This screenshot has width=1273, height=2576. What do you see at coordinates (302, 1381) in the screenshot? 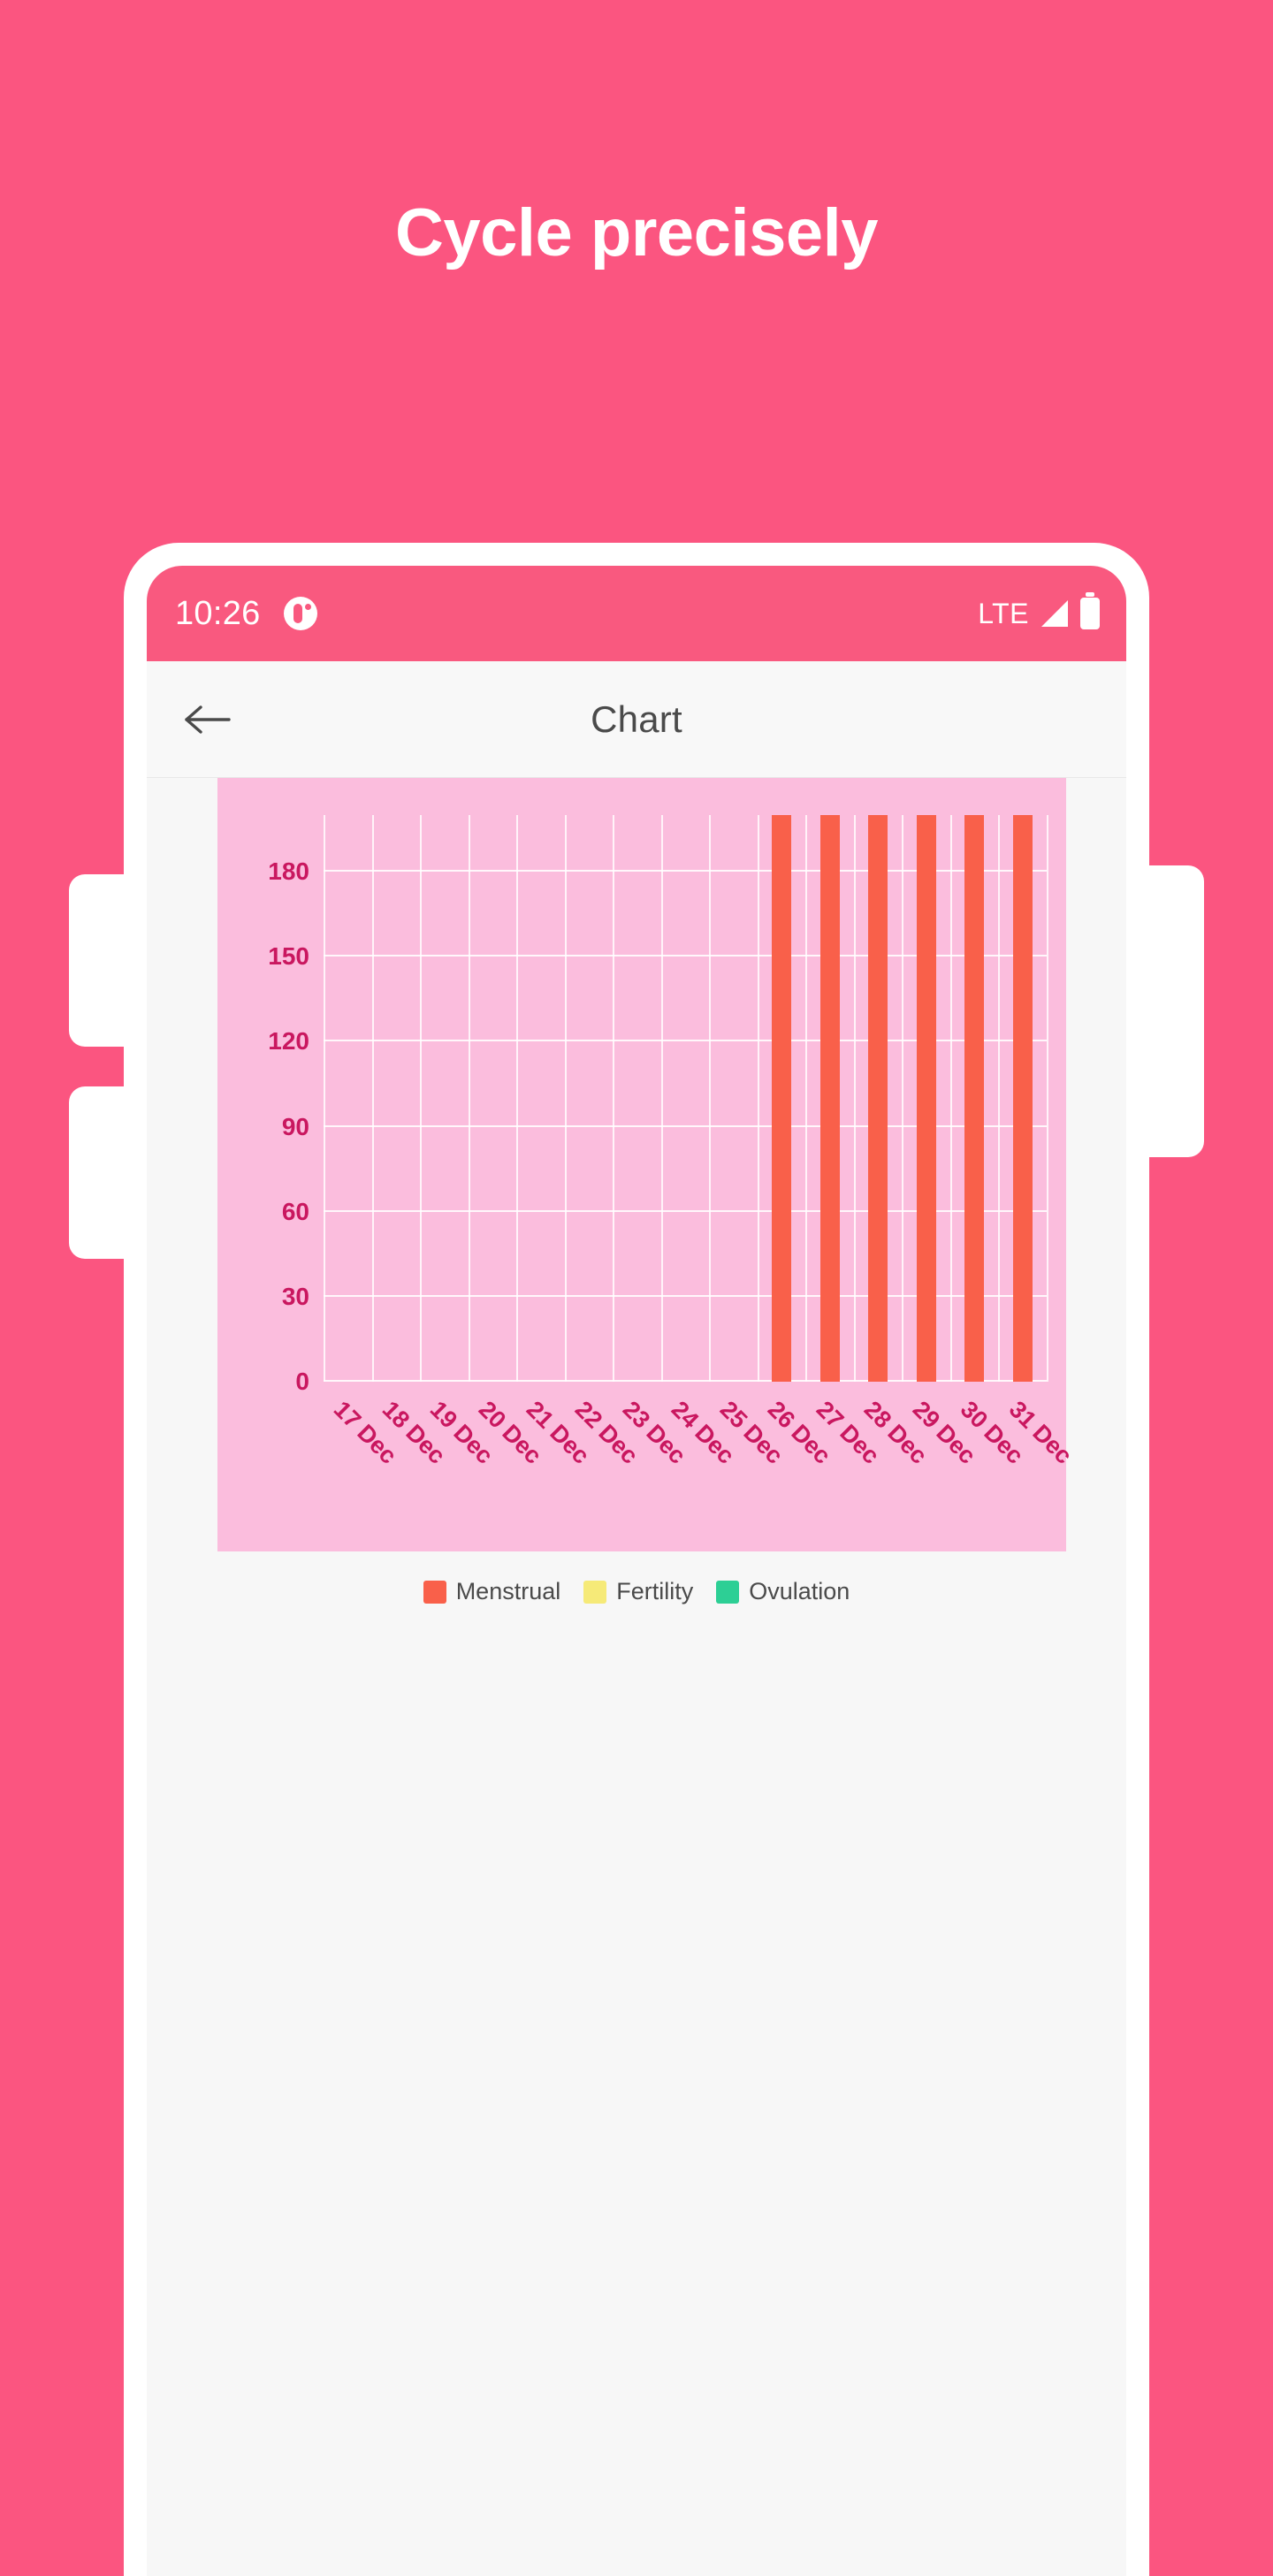
I see `chart-y-axis-tick-label: 0` at bounding box center [302, 1381].